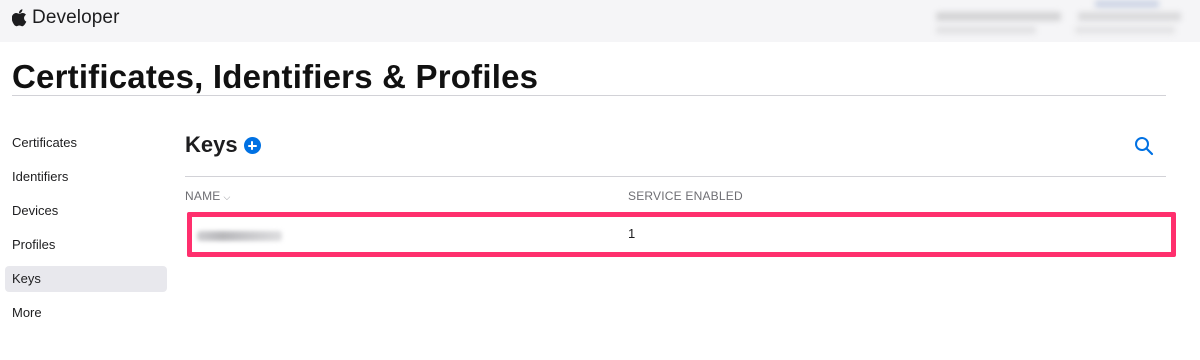  Describe the element at coordinates (86, 211) in the screenshot. I see `sidebar-item-devices: Devices` at that location.